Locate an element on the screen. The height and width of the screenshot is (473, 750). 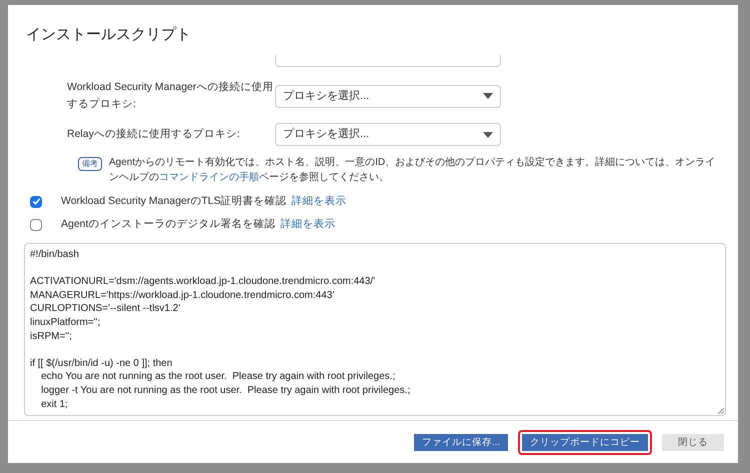
resize-handle-icon is located at coordinates (720, 410).